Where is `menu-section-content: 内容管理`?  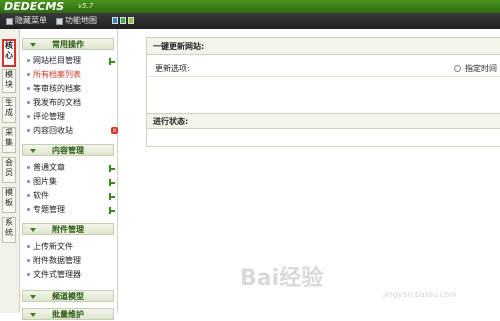 menu-section-content: 内容管理 is located at coordinates (68, 150).